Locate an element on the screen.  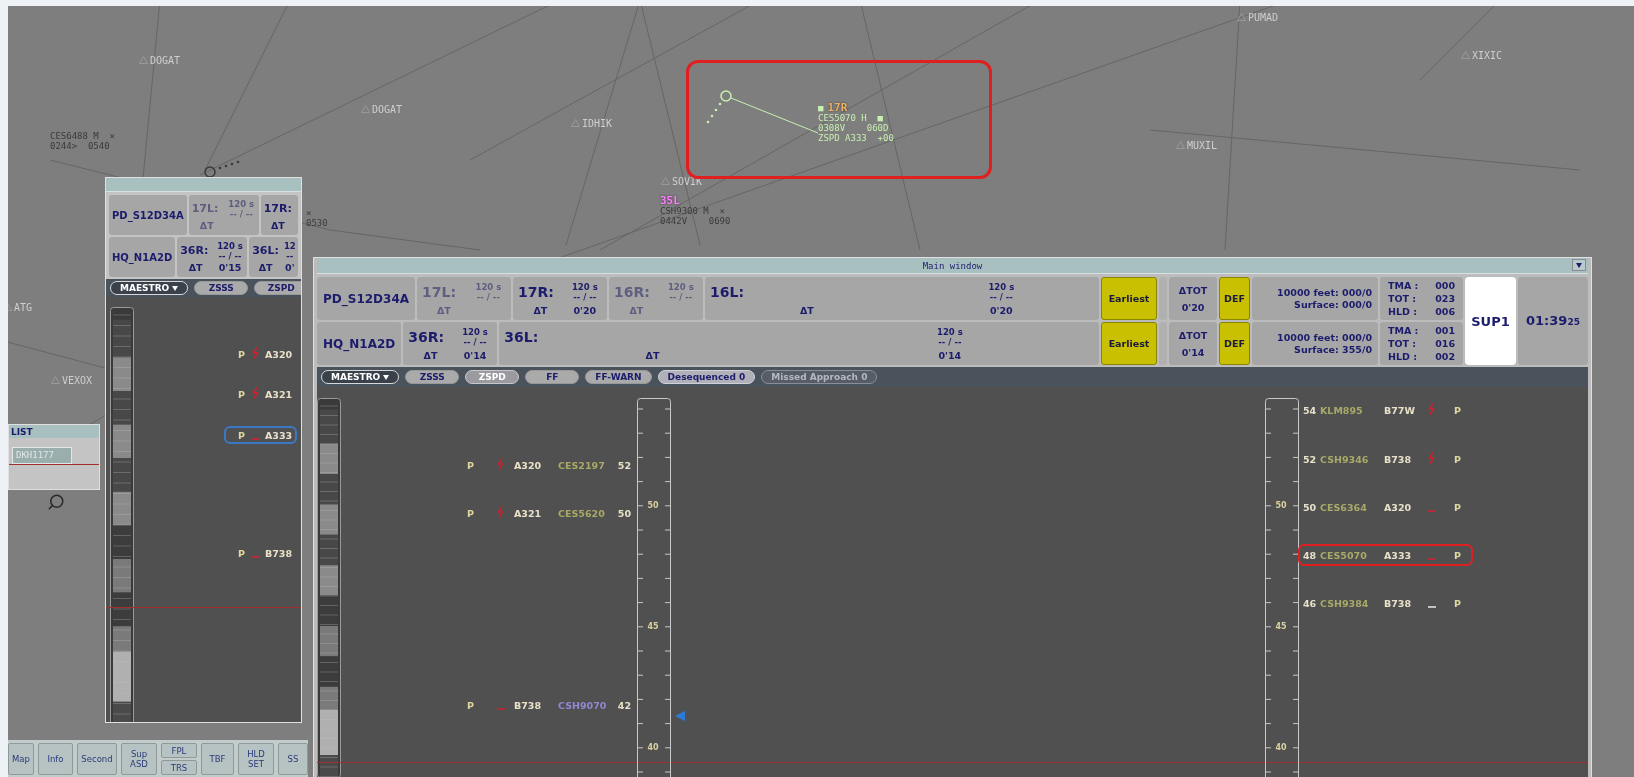
waypoint-label: ATG is located at coordinates (23, 307).